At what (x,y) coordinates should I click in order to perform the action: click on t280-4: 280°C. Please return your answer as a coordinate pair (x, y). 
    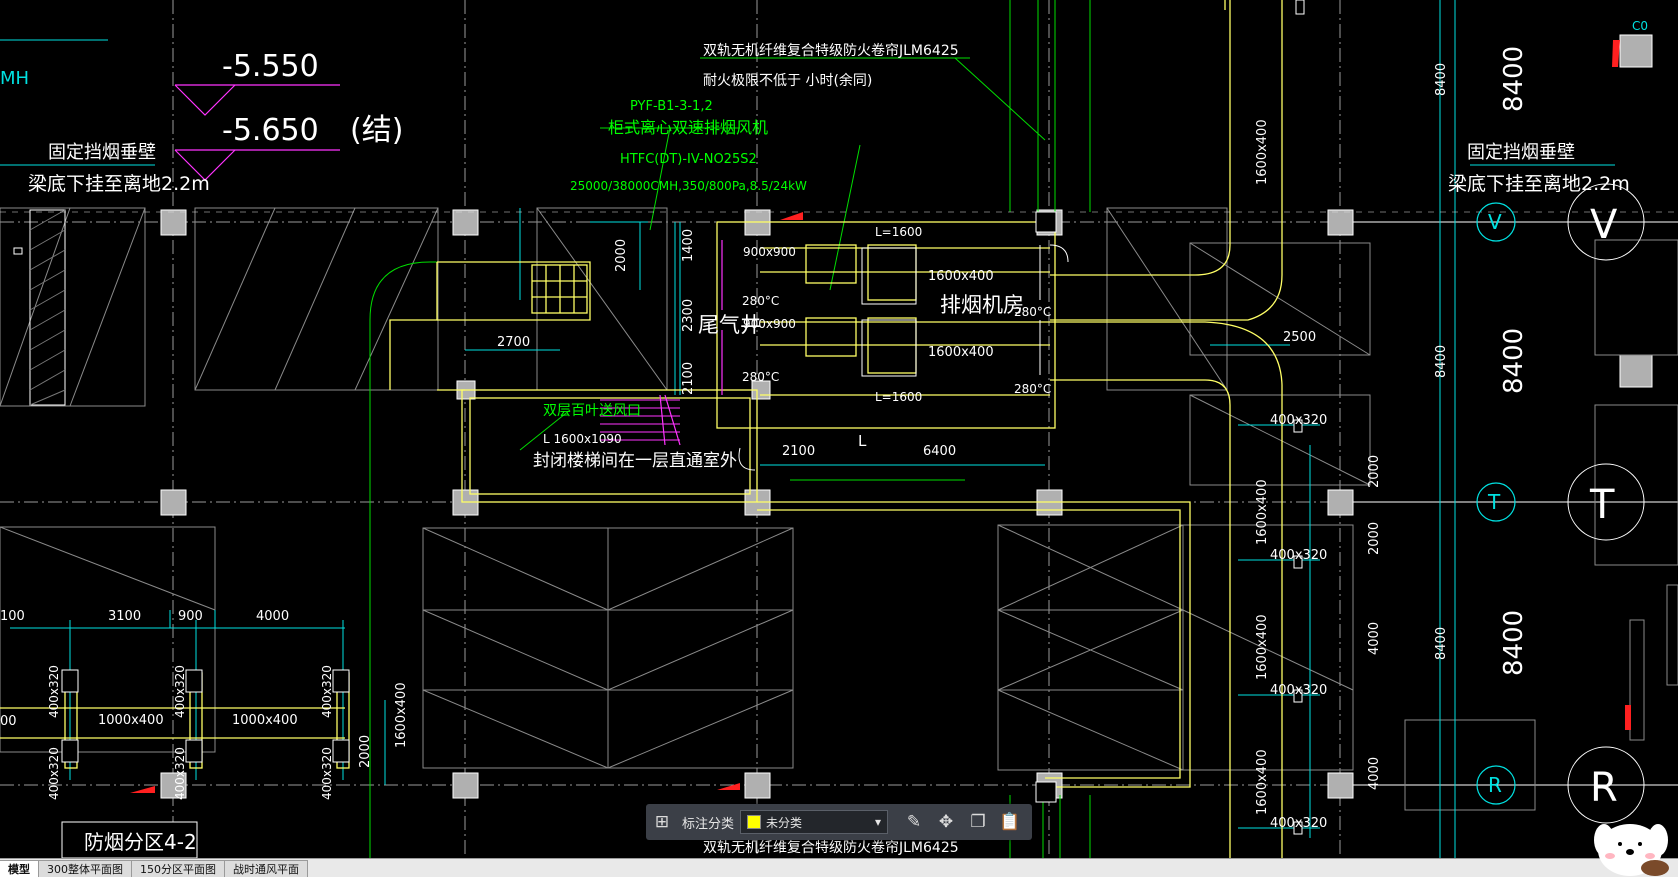
    Looking at the image, I should click on (1032, 389).